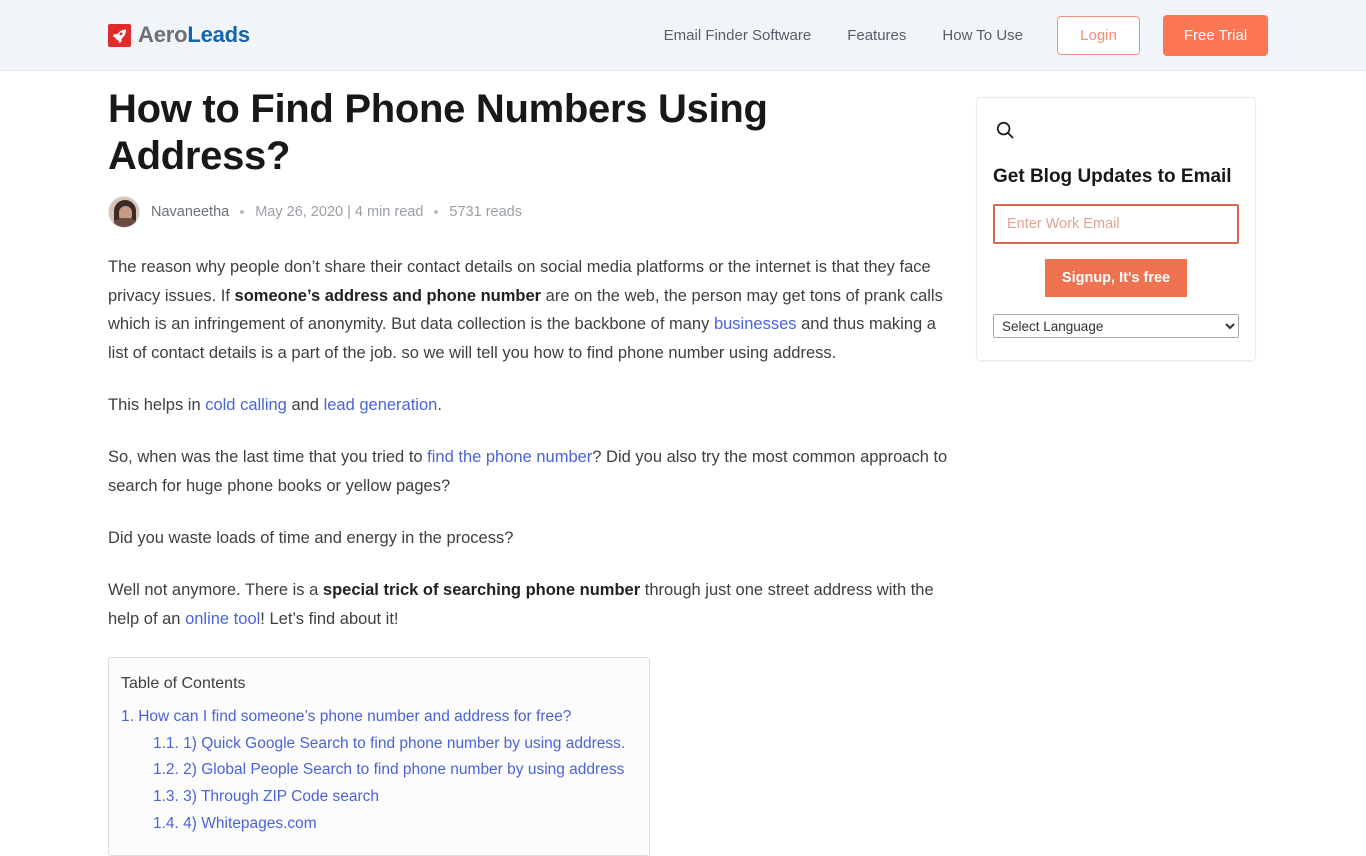 This screenshot has width=1366, height=856. I want to click on nav-item-how-to-use: How To Use, so click(982, 35).